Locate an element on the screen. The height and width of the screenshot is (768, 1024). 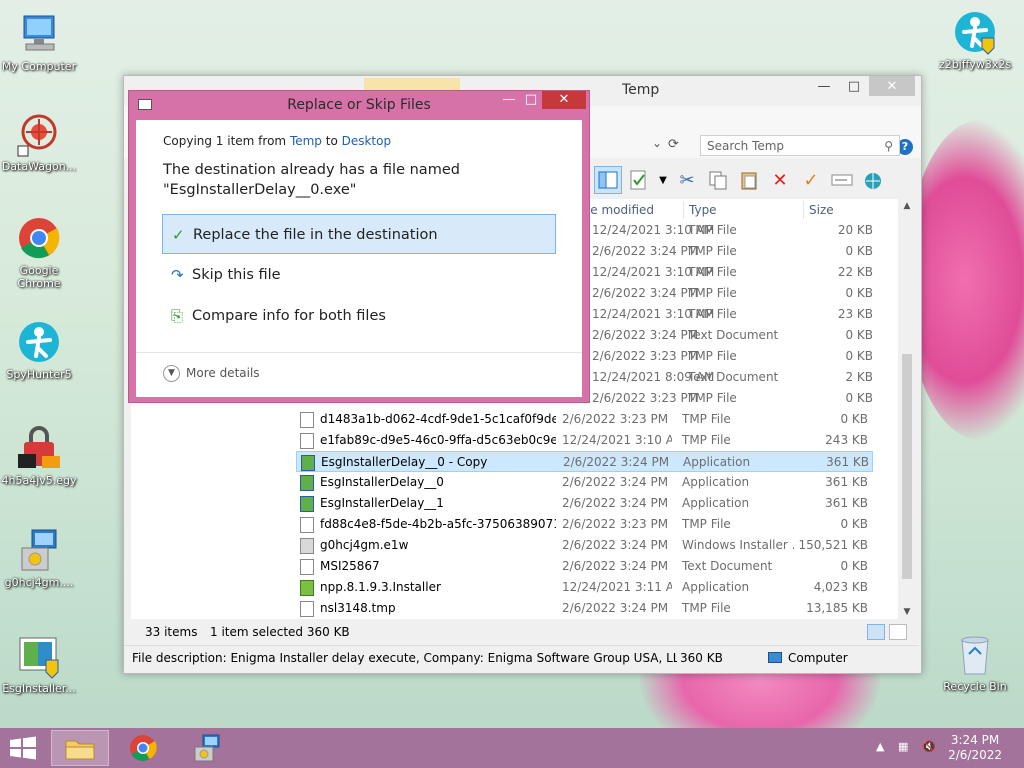
details-view-icon is located at coordinates (876, 632).